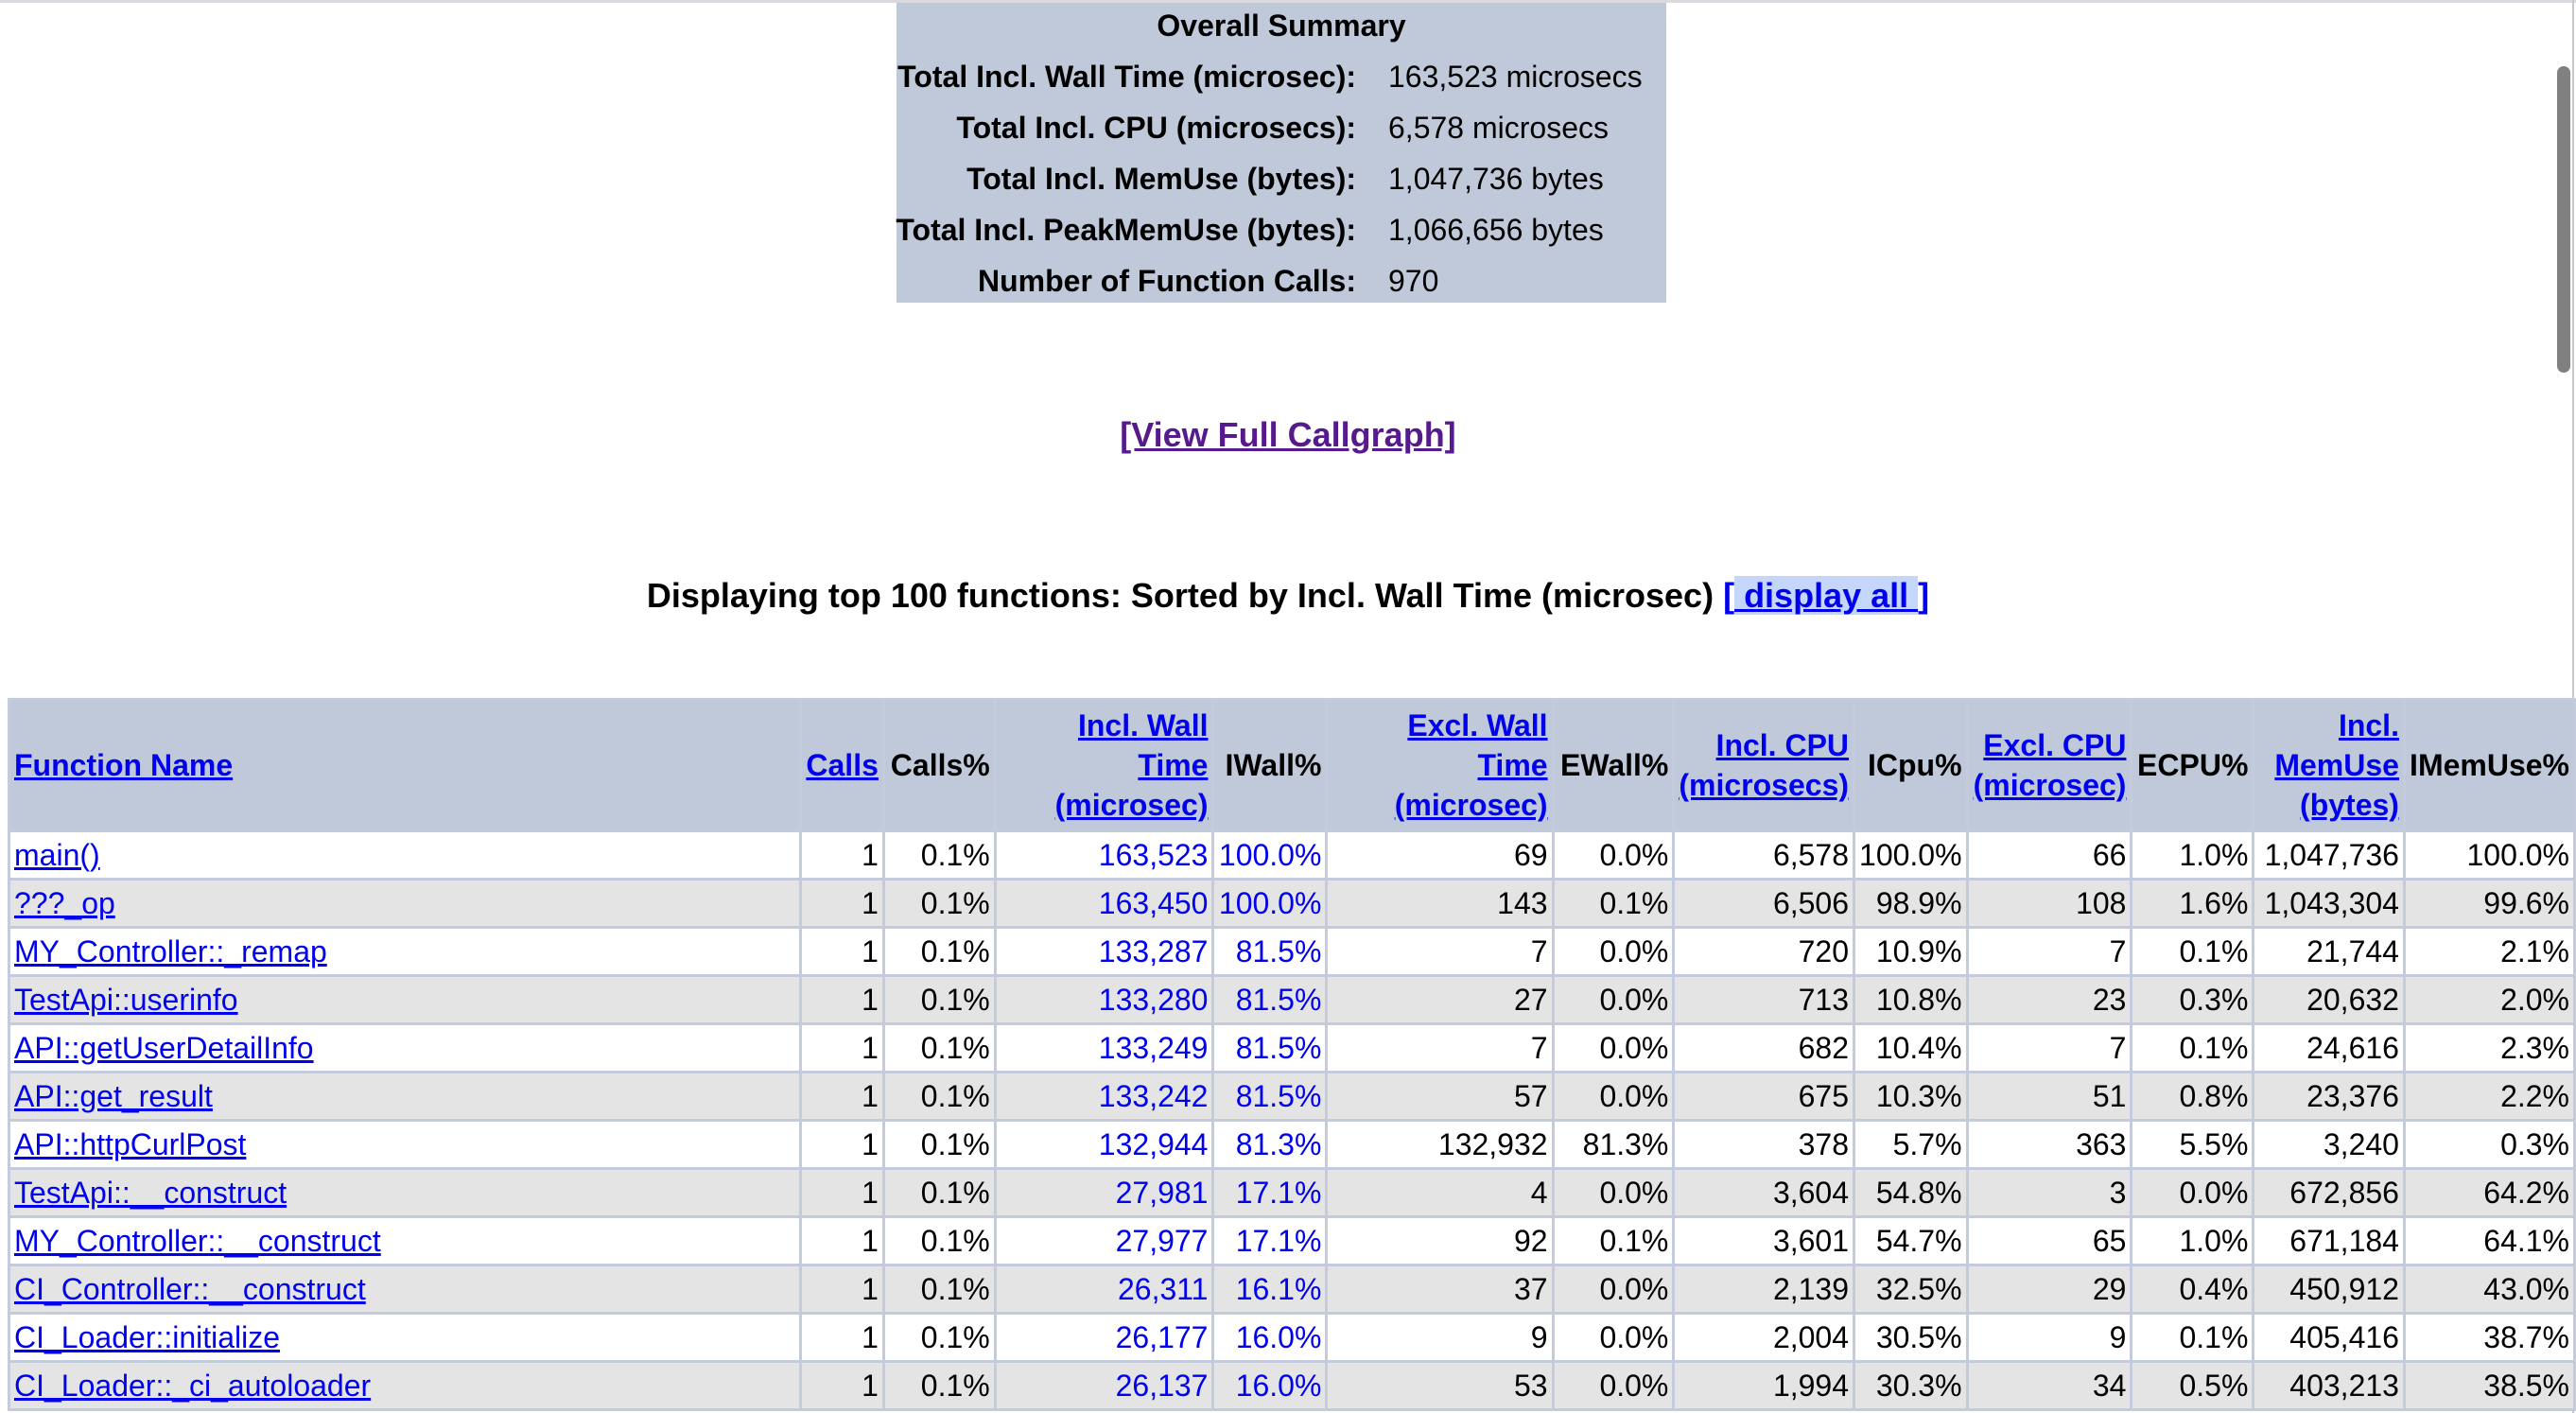 Image resolution: width=2576 pixels, height=1413 pixels. I want to click on function-name-cell: MY_Controller::_remap, so click(405, 951).